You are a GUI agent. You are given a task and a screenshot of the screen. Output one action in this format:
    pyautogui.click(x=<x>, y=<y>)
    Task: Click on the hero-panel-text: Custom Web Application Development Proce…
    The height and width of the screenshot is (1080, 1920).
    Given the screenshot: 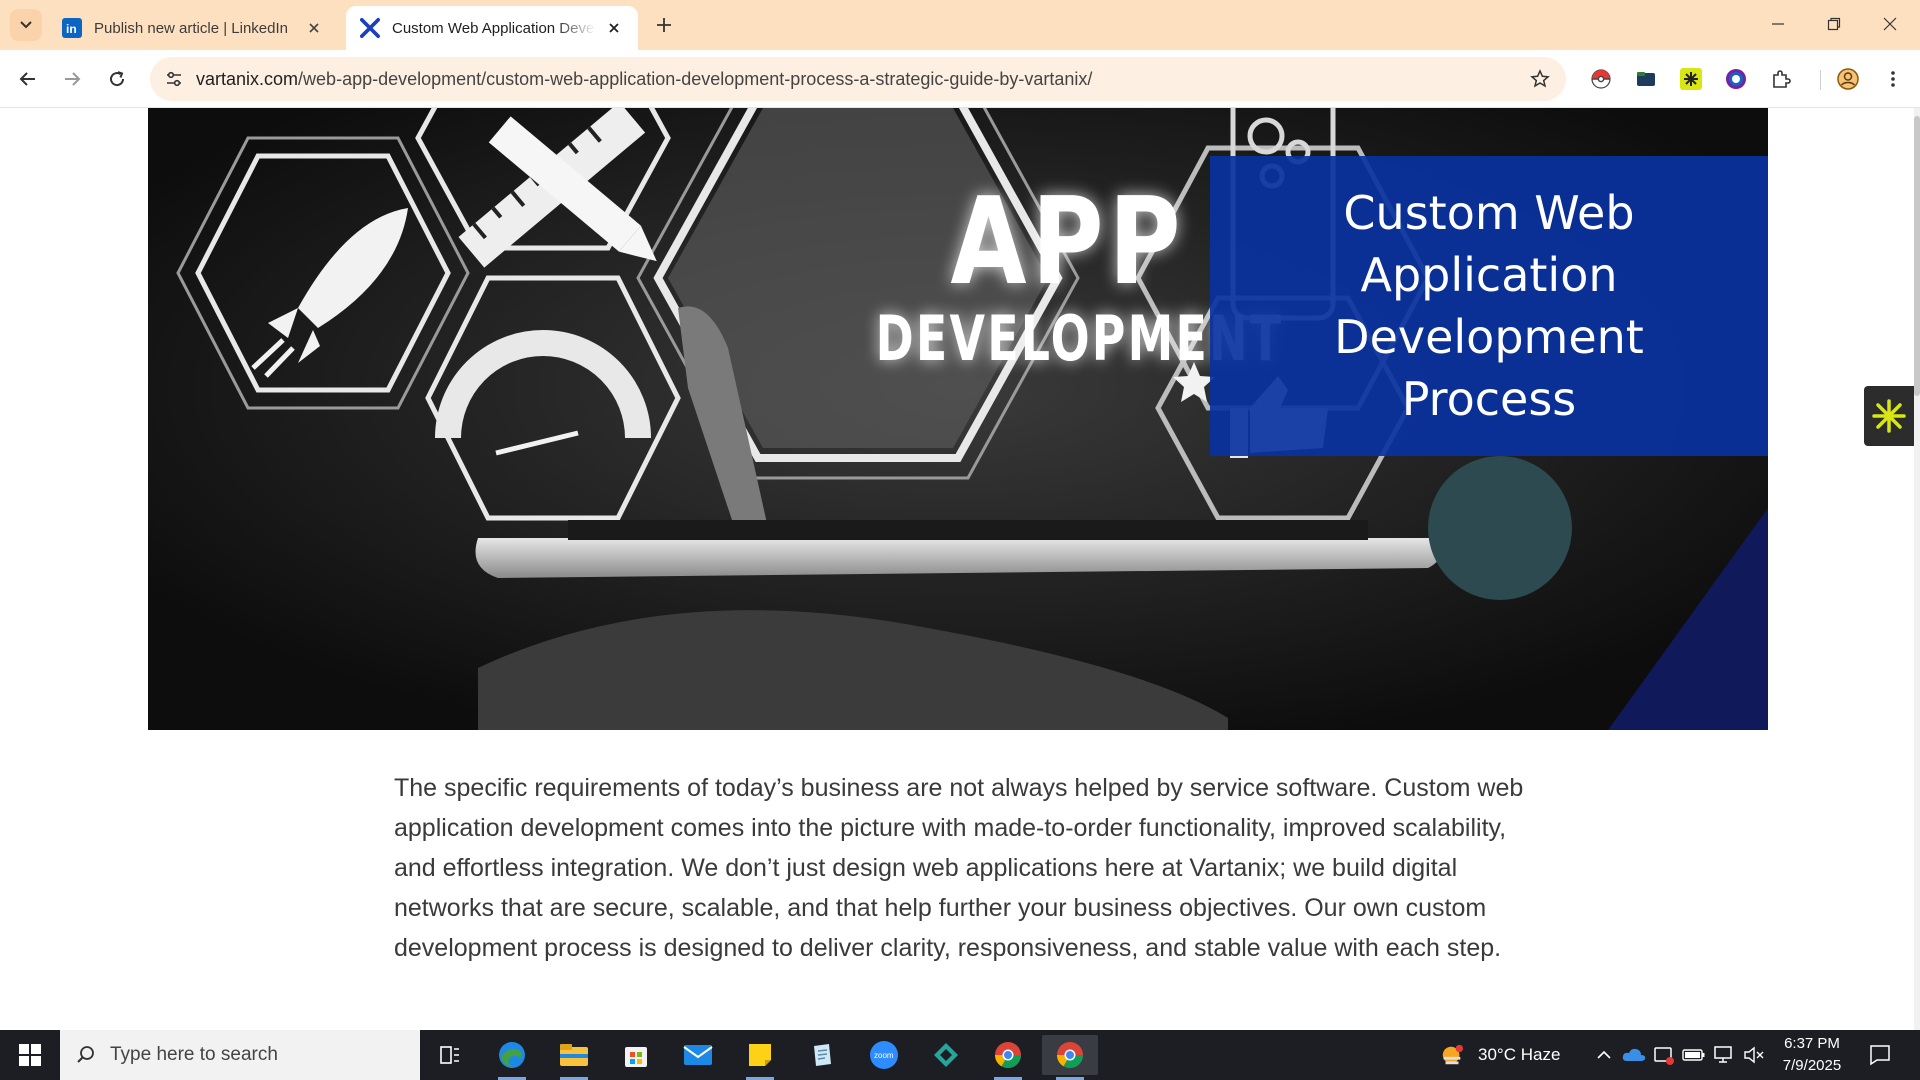 What is the action you would take?
    pyautogui.click(x=1489, y=306)
    